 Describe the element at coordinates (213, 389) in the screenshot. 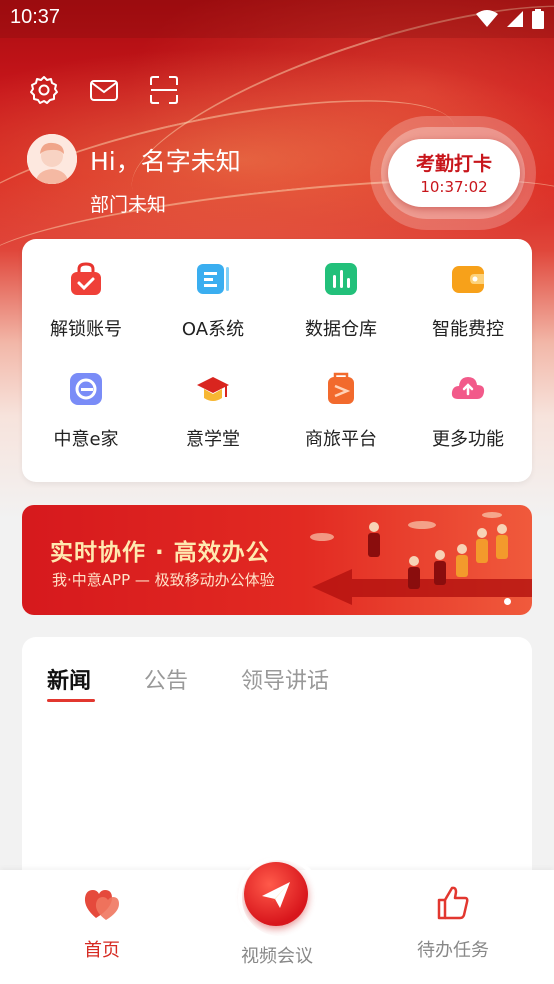

I see `graduation-cap-icon` at that location.